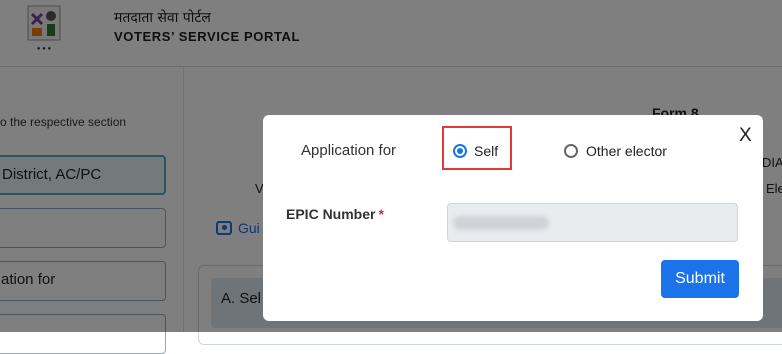 The height and width of the screenshot is (354, 782). What do you see at coordinates (626, 151) in the screenshot?
I see `other-elector-radio-label: Other elector` at bounding box center [626, 151].